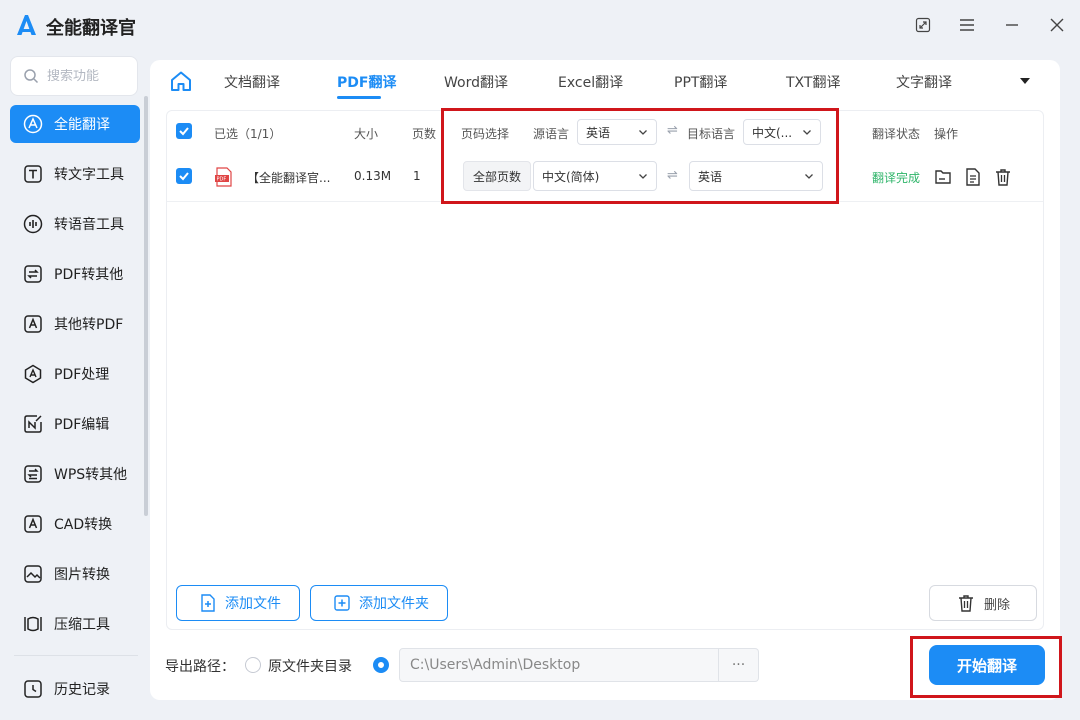 The height and width of the screenshot is (720, 1080). I want to click on tab-doc-translate: 文档翻译, so click(252, 82).